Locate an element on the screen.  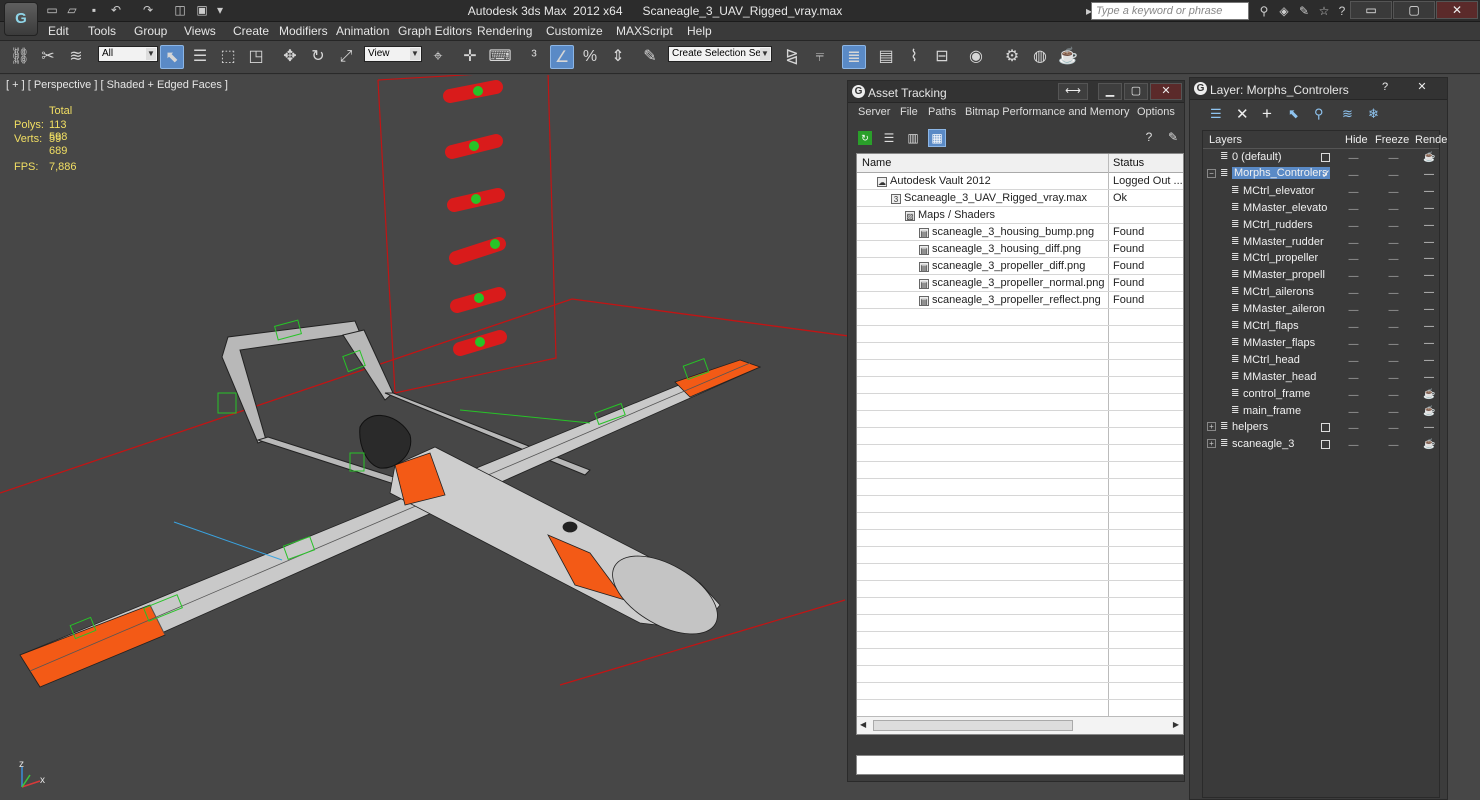
select-scale-icon: ⤢ is located at coordinates (346, 57).